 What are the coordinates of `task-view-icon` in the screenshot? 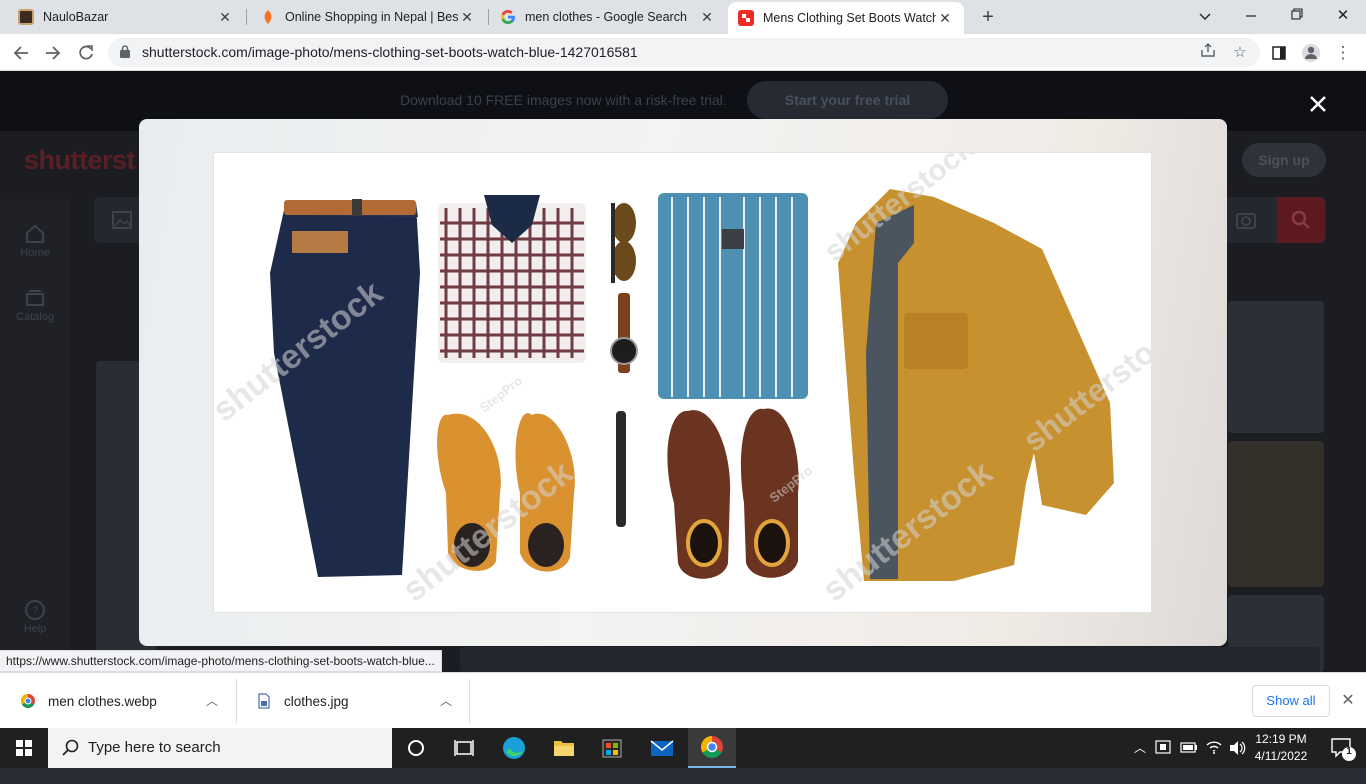 It's located at (464, 748).